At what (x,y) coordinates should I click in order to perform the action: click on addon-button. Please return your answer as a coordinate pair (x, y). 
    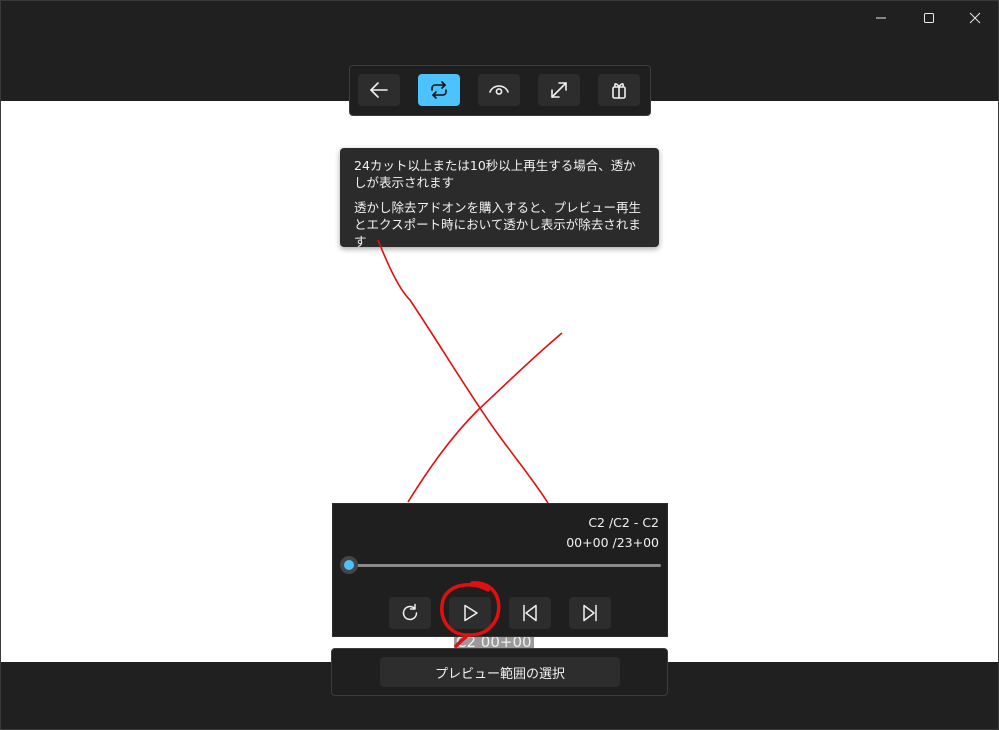
    Looking at the image, I should click on (619, 90).